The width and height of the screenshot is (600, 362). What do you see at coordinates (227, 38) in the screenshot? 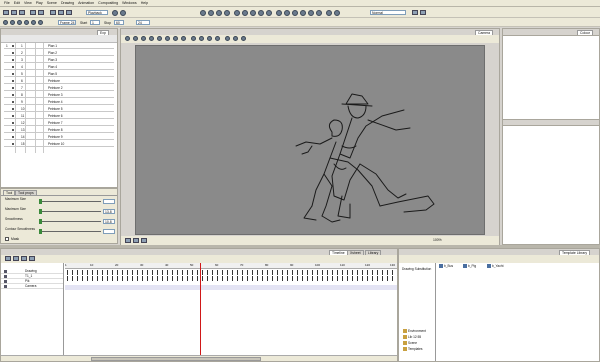
I see `view-onion-icon` at bounding box center [227, 38].